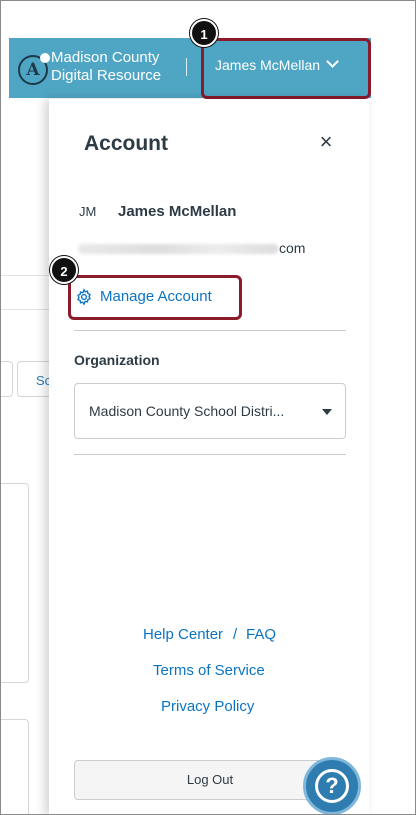  Describe the element at coordinates (177, 211) in the screenshot. I see `account-user-name: James McMellan` at that location.